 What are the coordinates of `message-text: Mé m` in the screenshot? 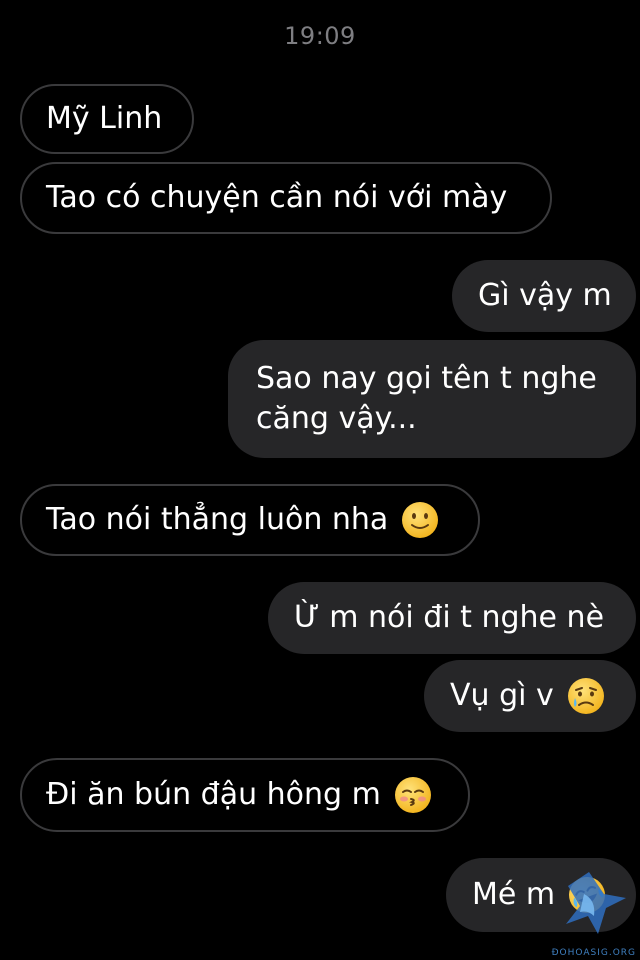 It's located at (514, 894).